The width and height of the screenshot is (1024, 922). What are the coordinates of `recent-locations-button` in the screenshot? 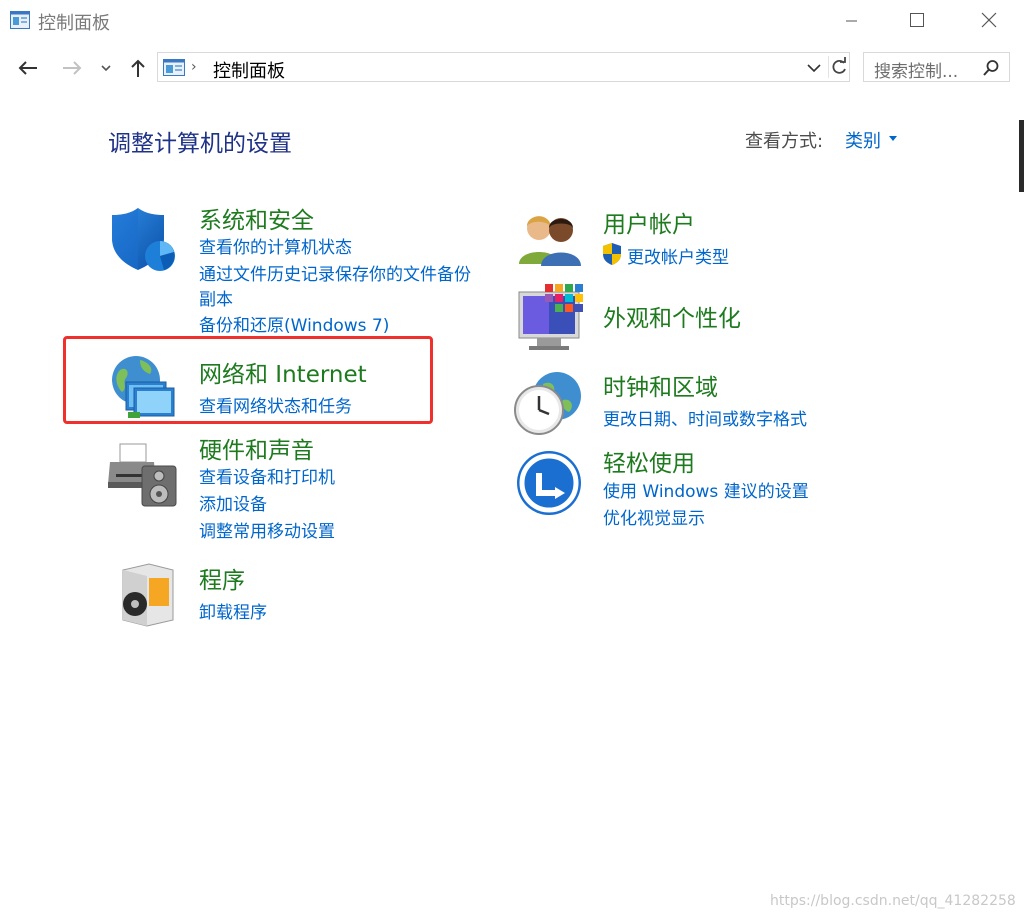 It's located at (106, 68).